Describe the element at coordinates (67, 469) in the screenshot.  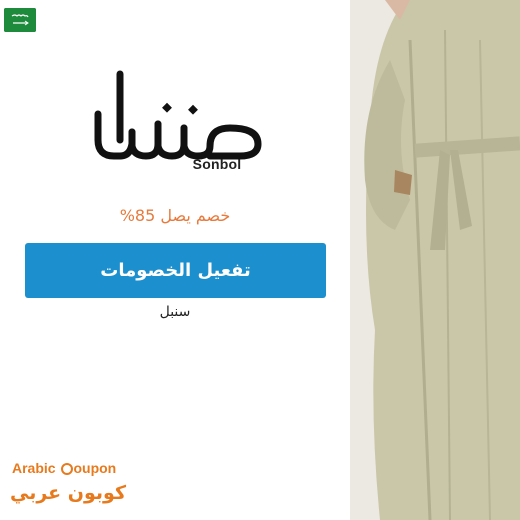
I see `coupon-c-icon` at that location.